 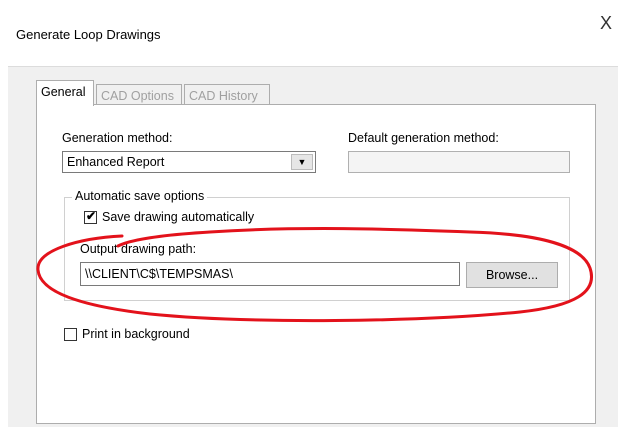 I want to click on output-path-label: Output drawing path:, so click(x=138, y=249).